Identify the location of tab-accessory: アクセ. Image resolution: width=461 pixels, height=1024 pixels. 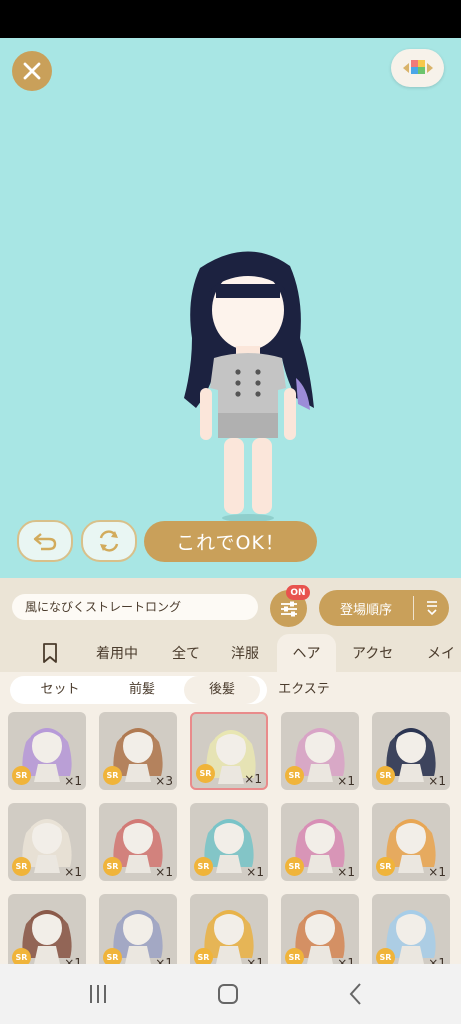
(372, 653).